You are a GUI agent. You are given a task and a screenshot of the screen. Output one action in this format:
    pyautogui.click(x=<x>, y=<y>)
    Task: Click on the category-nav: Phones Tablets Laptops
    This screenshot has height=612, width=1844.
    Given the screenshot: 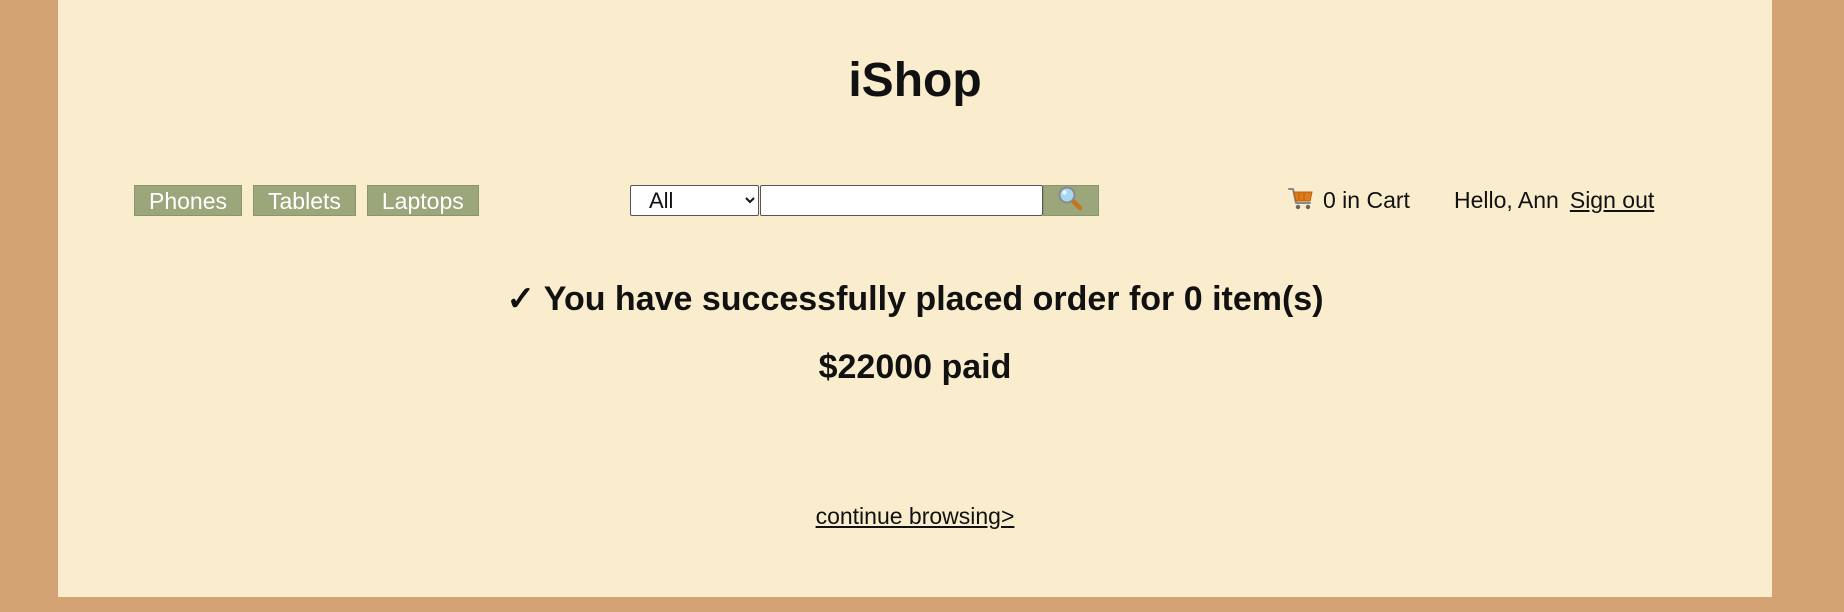 What is the action you would take?
    pyautogui.click(x=306, y=200)
    